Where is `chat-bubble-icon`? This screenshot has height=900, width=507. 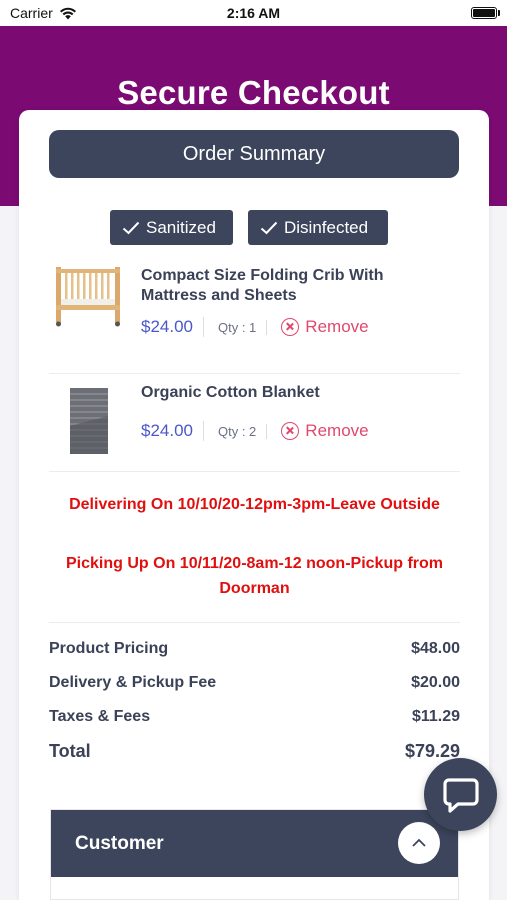 chat-bubble-icon is located at coordinates (460, 795).